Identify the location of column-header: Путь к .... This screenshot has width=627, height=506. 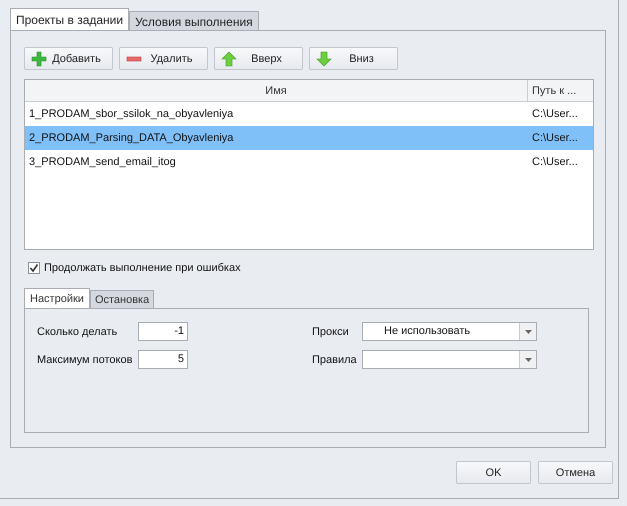
(560, 90).